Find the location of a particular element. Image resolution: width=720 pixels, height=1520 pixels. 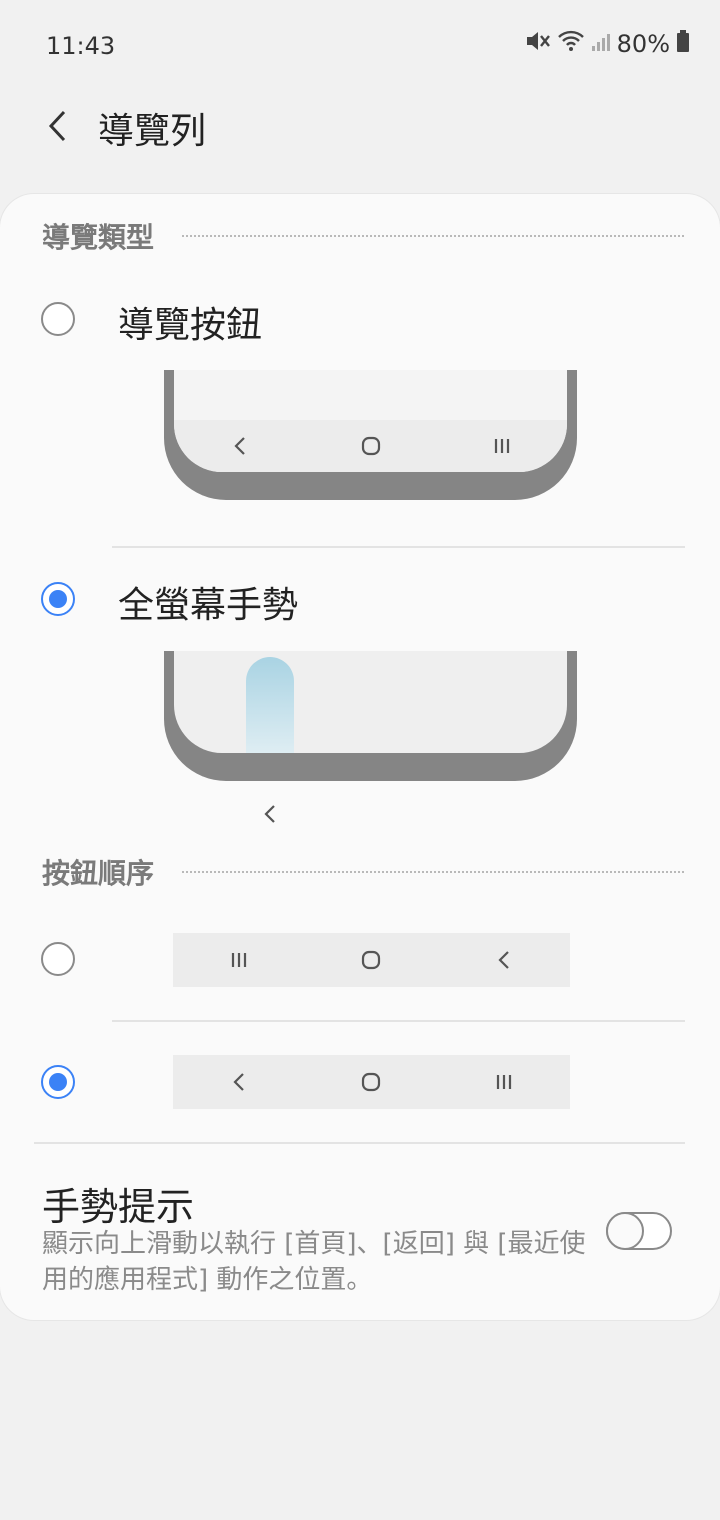

chevron-left-icon is located at coordinates (57, 126).